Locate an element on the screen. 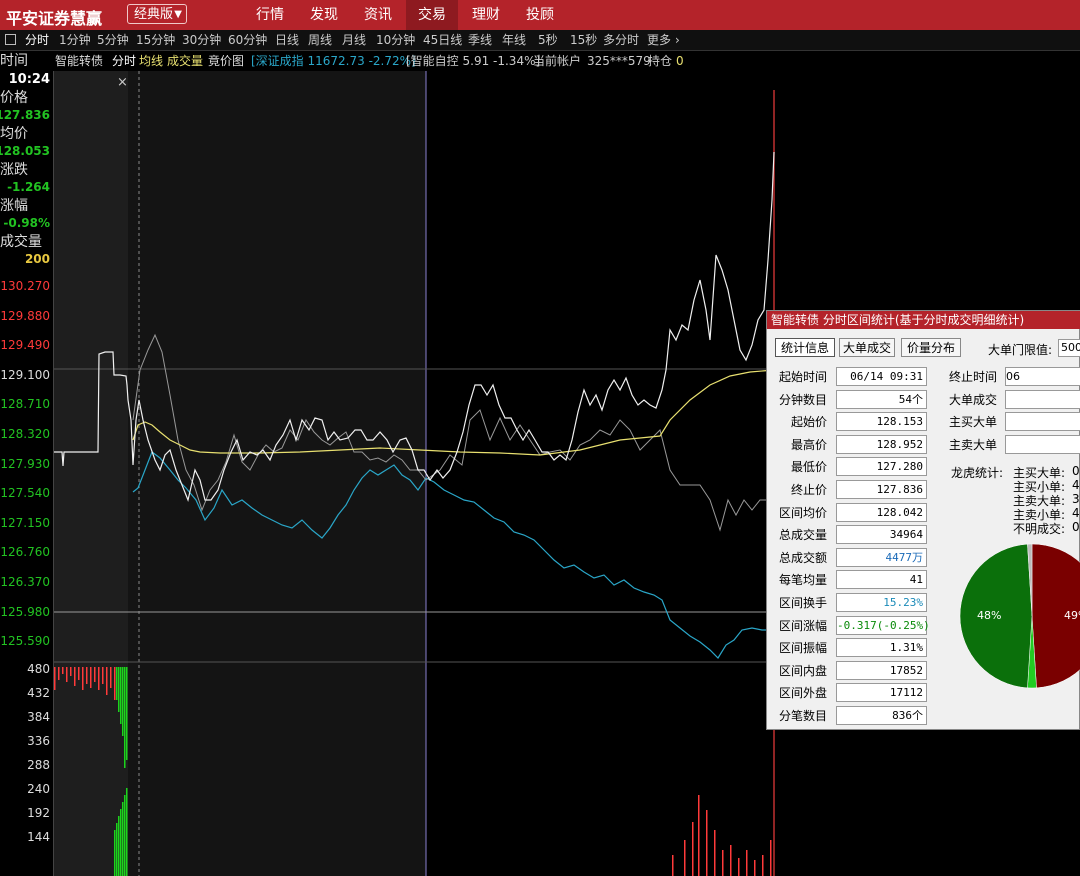 The image size is (1080, 876). stat-label: 区间外盘 is located at coordinates (802, 693).